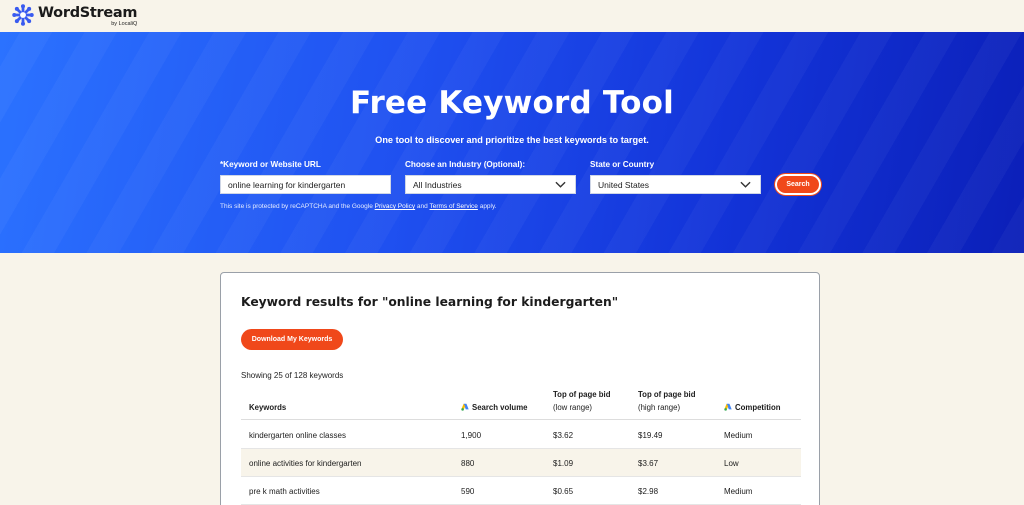 This screenshot has width=1024, height=505. Describe the element at coordinates (572, 407) in the screenshot. I see `col-low-bid-sub: (low range)` at that location.